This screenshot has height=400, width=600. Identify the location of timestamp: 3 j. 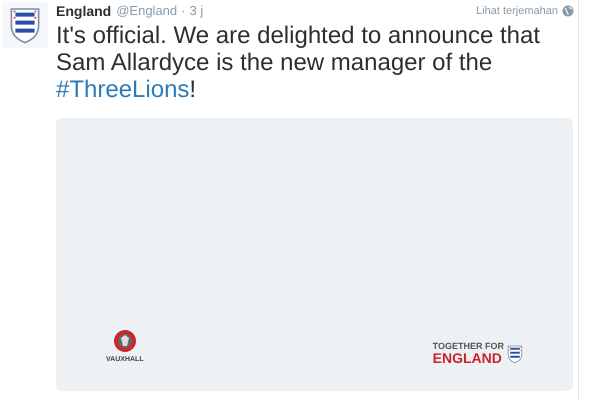
(196, 11).